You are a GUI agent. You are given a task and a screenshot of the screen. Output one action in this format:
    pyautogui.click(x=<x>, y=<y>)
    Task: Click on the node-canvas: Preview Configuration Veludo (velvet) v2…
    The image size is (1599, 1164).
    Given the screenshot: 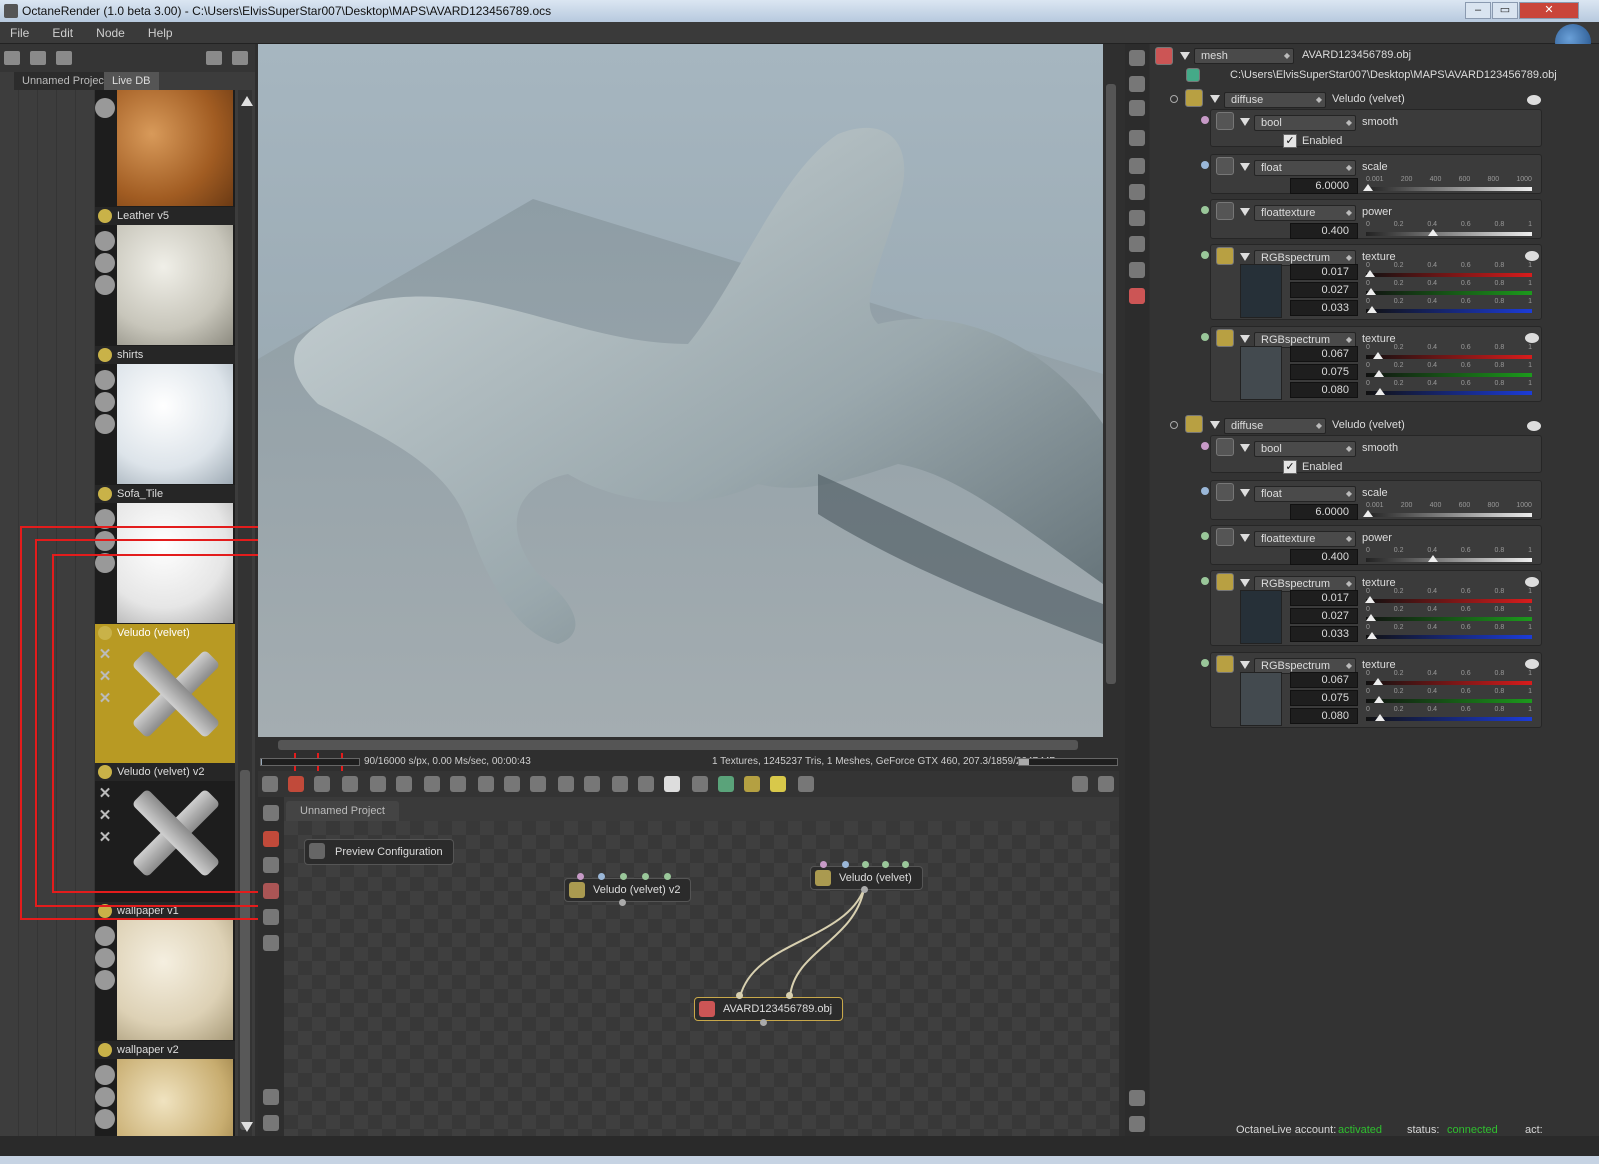 What is the action you would take?
    pyautogui.click(x=701, y=978)
    